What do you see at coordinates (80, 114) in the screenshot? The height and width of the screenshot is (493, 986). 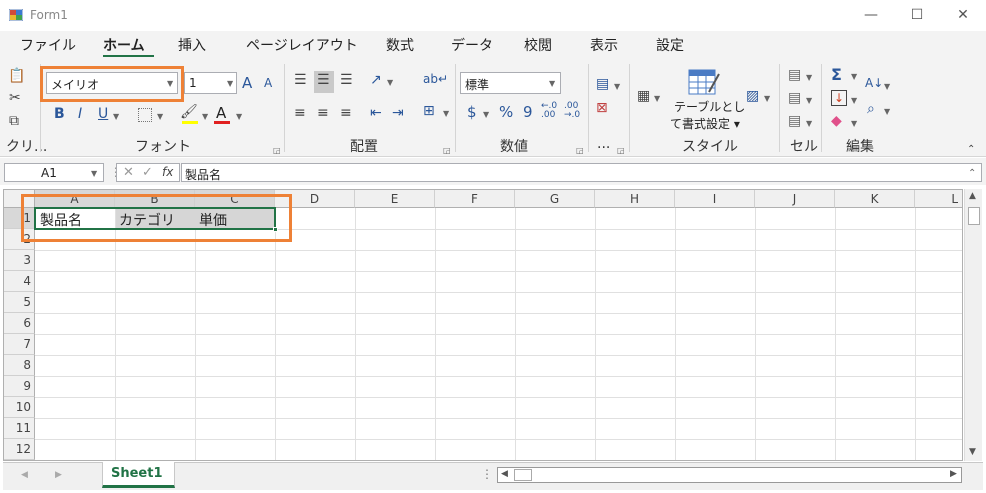 I see `italic-button: I` at bounding box center [80, 114].